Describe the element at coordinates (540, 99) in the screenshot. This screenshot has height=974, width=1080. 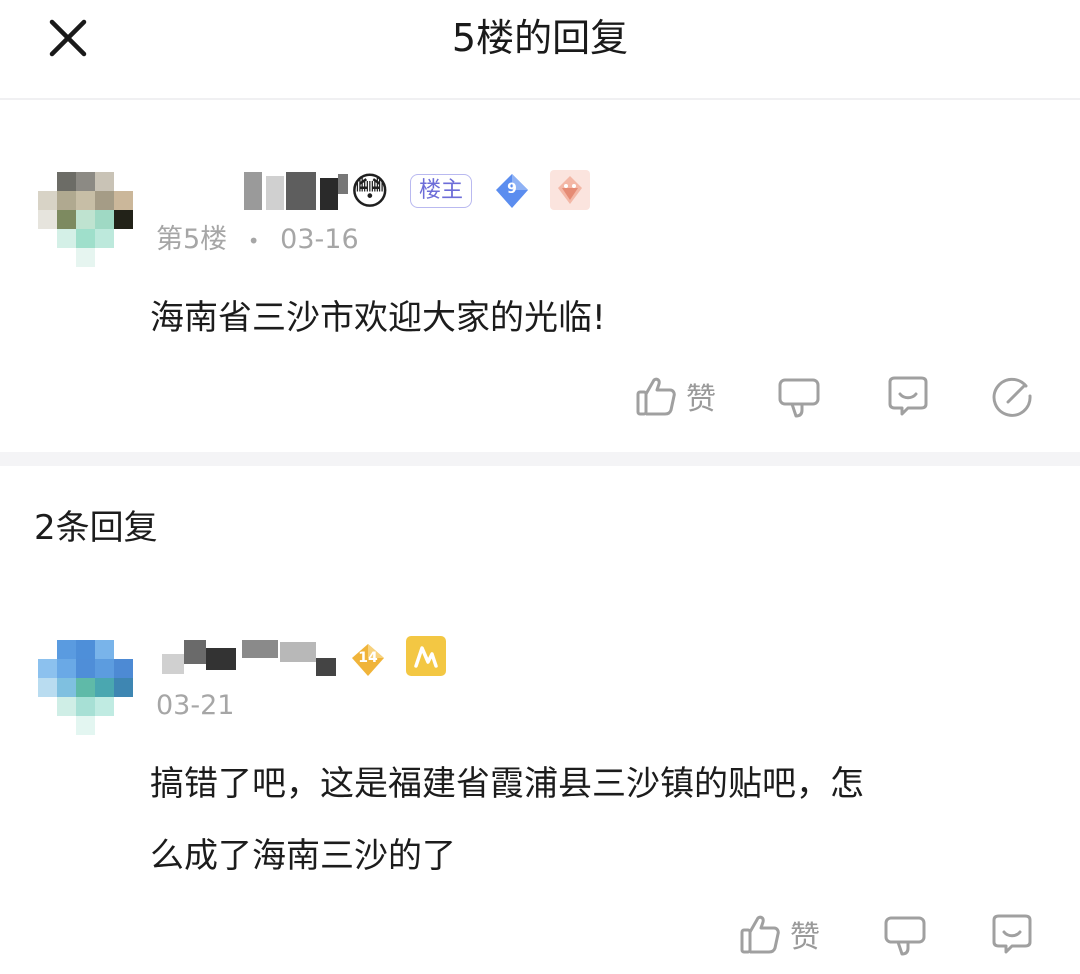
I see `header-divider` at that location.